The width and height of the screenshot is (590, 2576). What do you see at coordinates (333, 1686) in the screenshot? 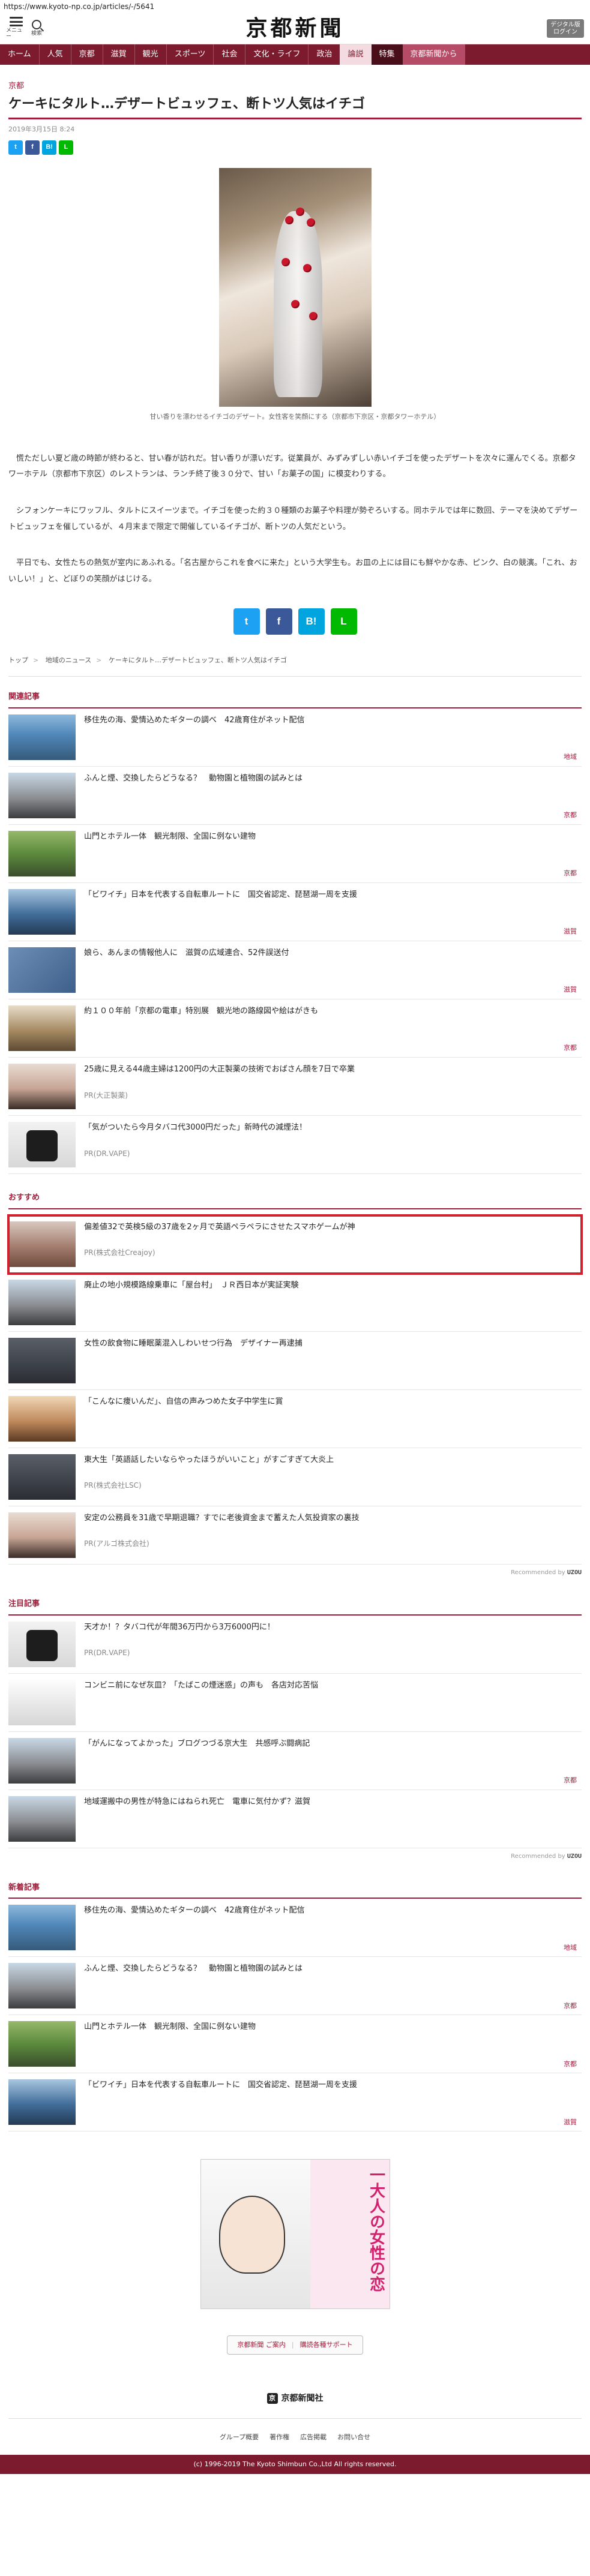
I see `list-item-title: コンビニ前になぜ灰皿？「たばこの煙迷惑」の声も 各店対応苦悩` at bounding box center [333, 1686].